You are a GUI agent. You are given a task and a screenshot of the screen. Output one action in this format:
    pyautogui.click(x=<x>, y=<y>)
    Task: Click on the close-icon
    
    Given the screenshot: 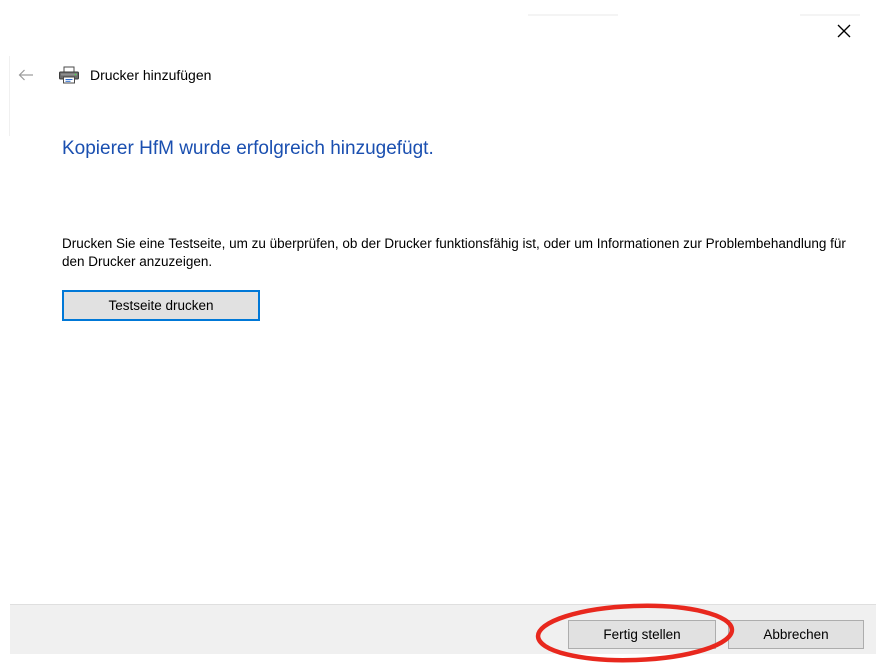 What is the action you would take?
    pyautogui.click(x=844, y=31)
    